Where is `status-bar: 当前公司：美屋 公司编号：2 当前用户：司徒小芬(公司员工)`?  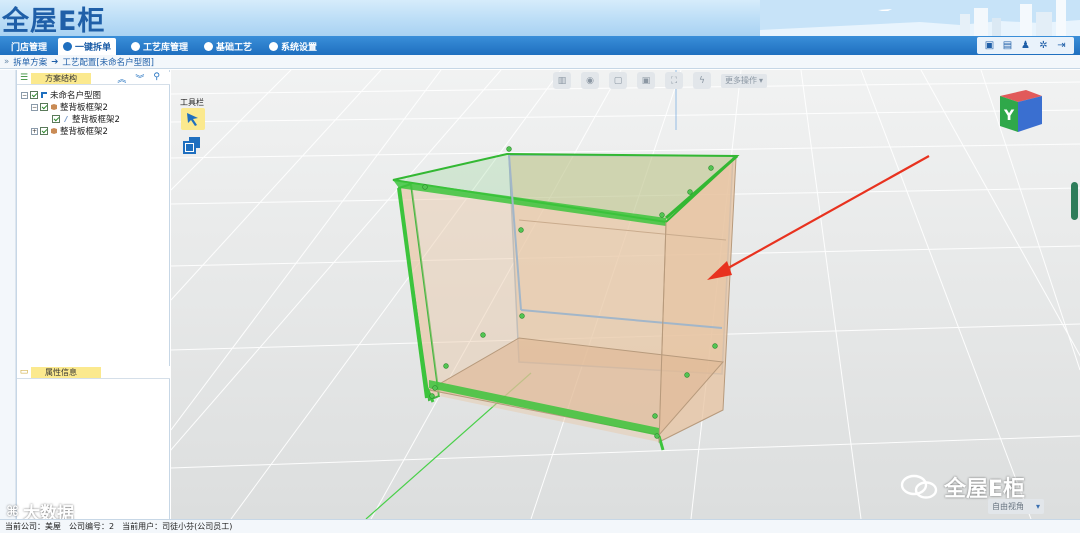
status-bar: 当前公司：美屋 公司编号：2 当前用户：司徒小芬(公司员工) is located at coordinates (540, 526).